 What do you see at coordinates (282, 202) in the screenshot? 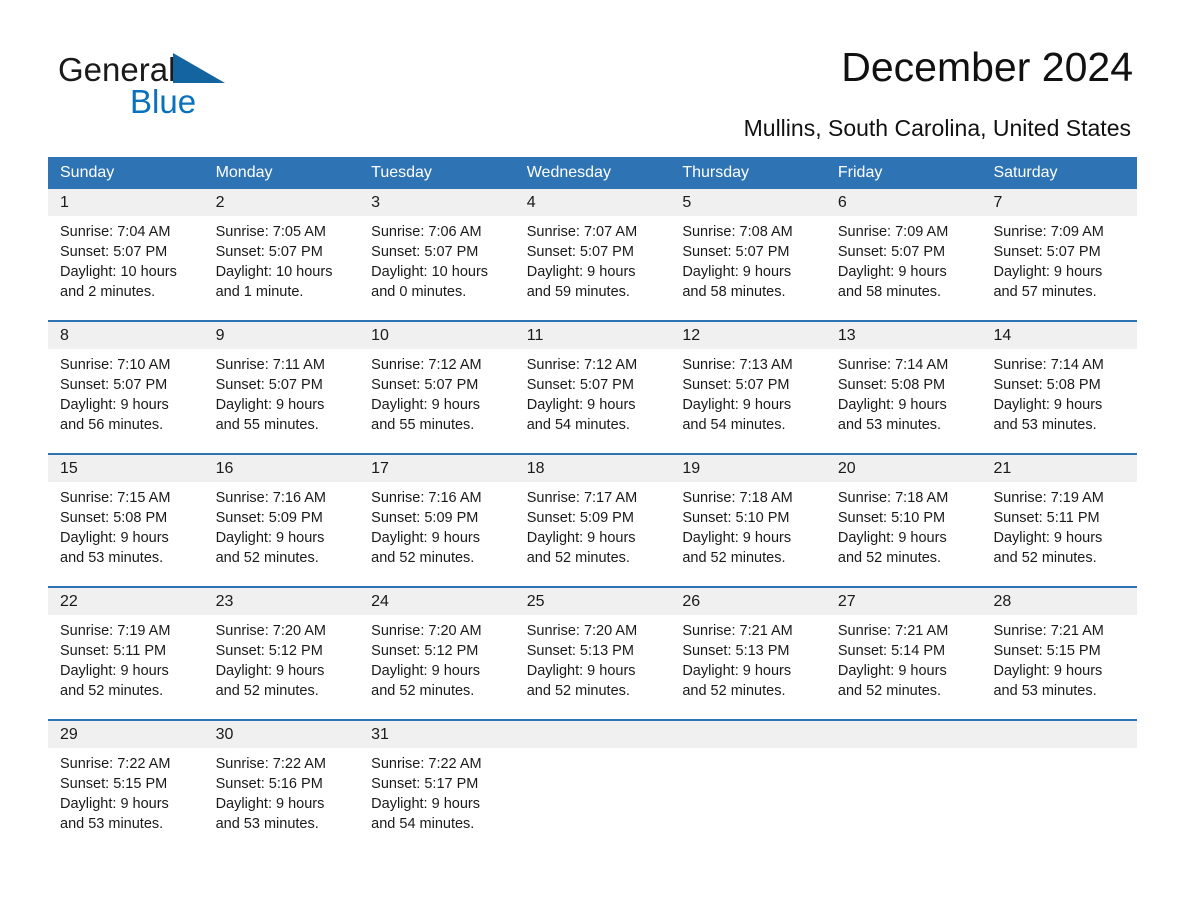
I see `day-number: 2` at bounding box center [282, 202].